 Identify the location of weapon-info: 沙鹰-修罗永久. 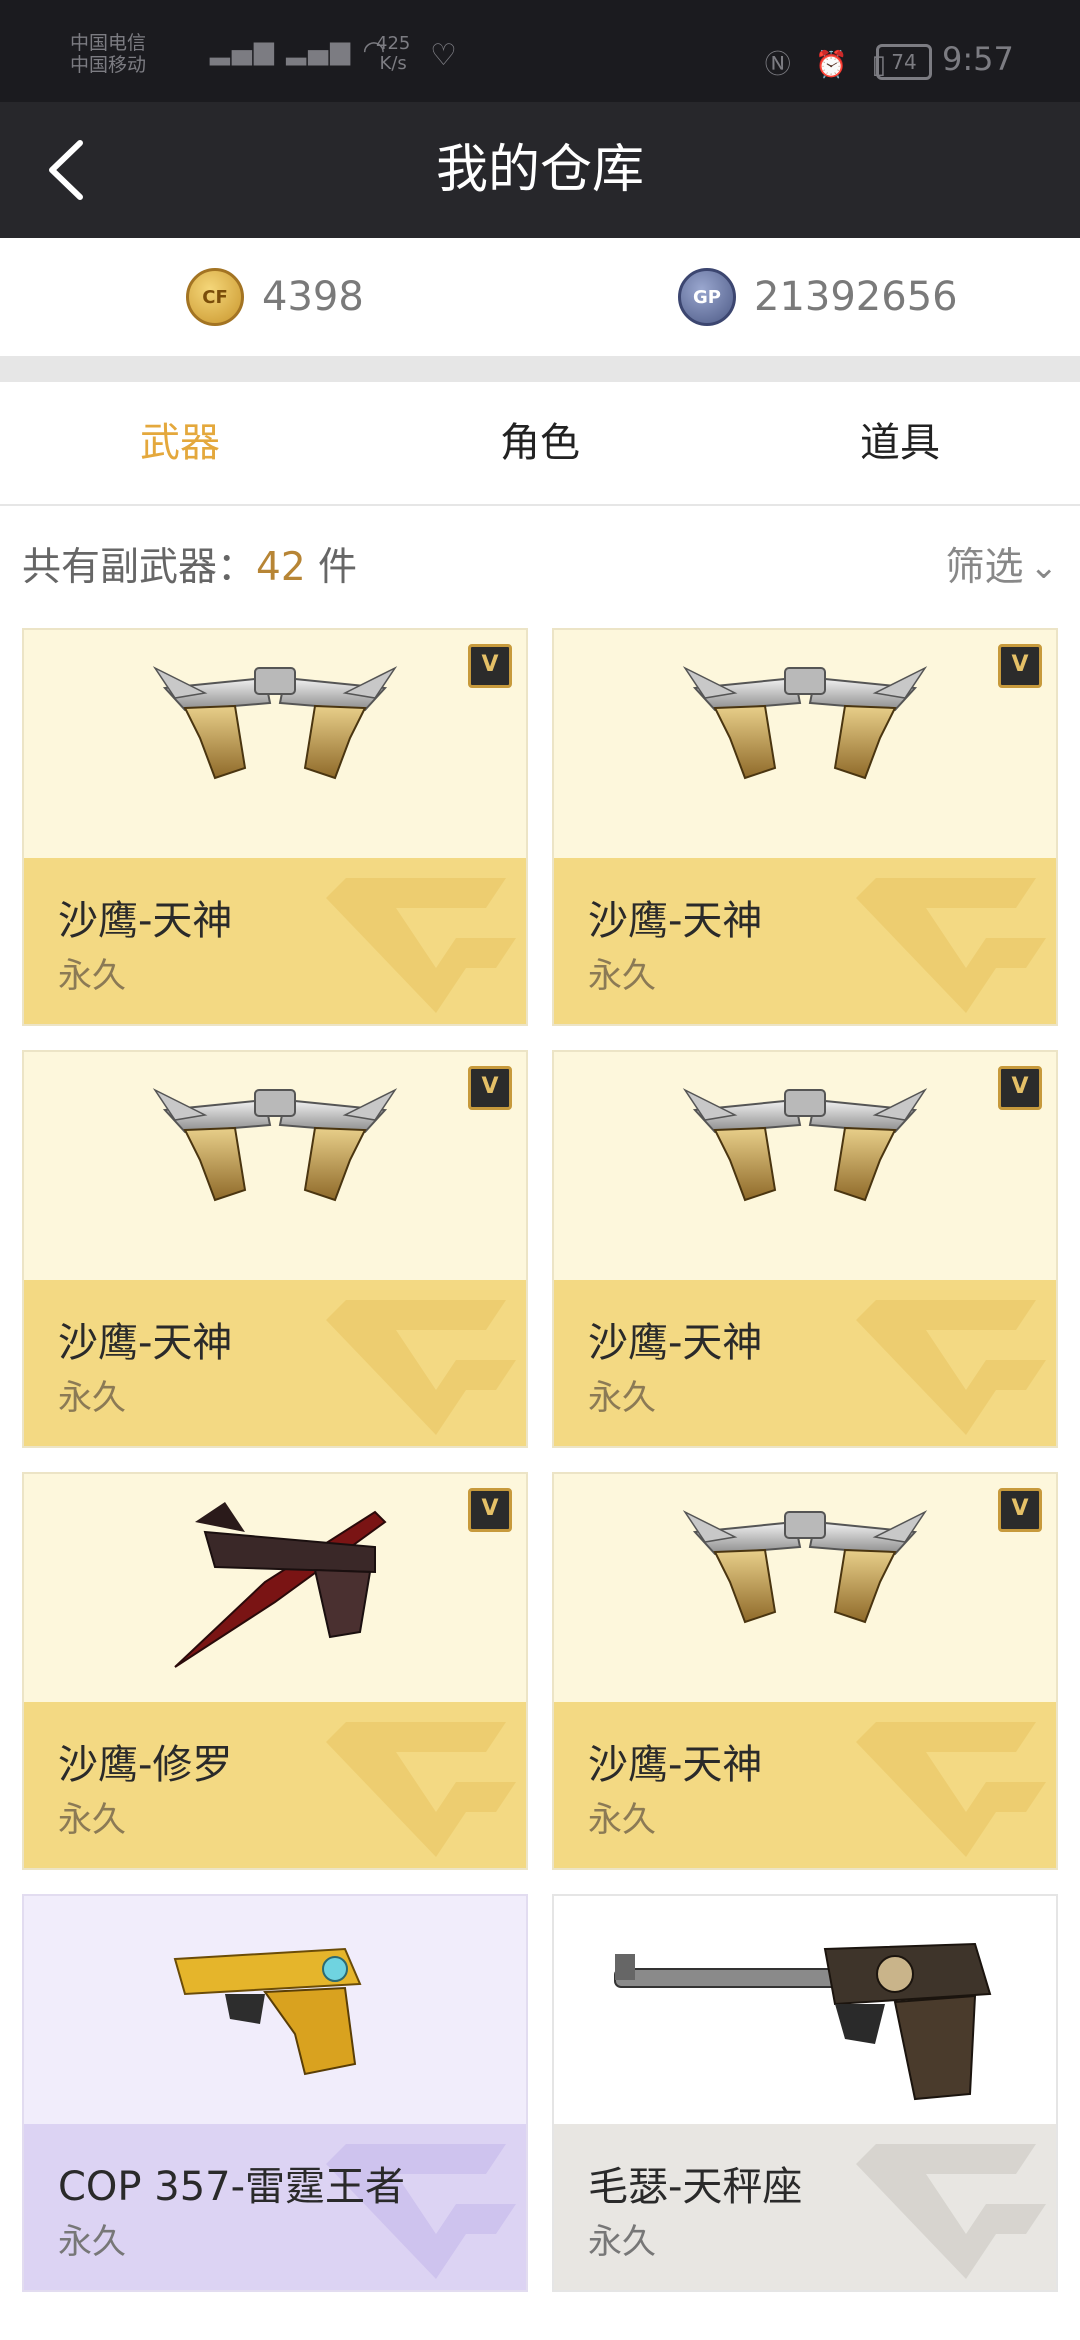
(275, 1785).